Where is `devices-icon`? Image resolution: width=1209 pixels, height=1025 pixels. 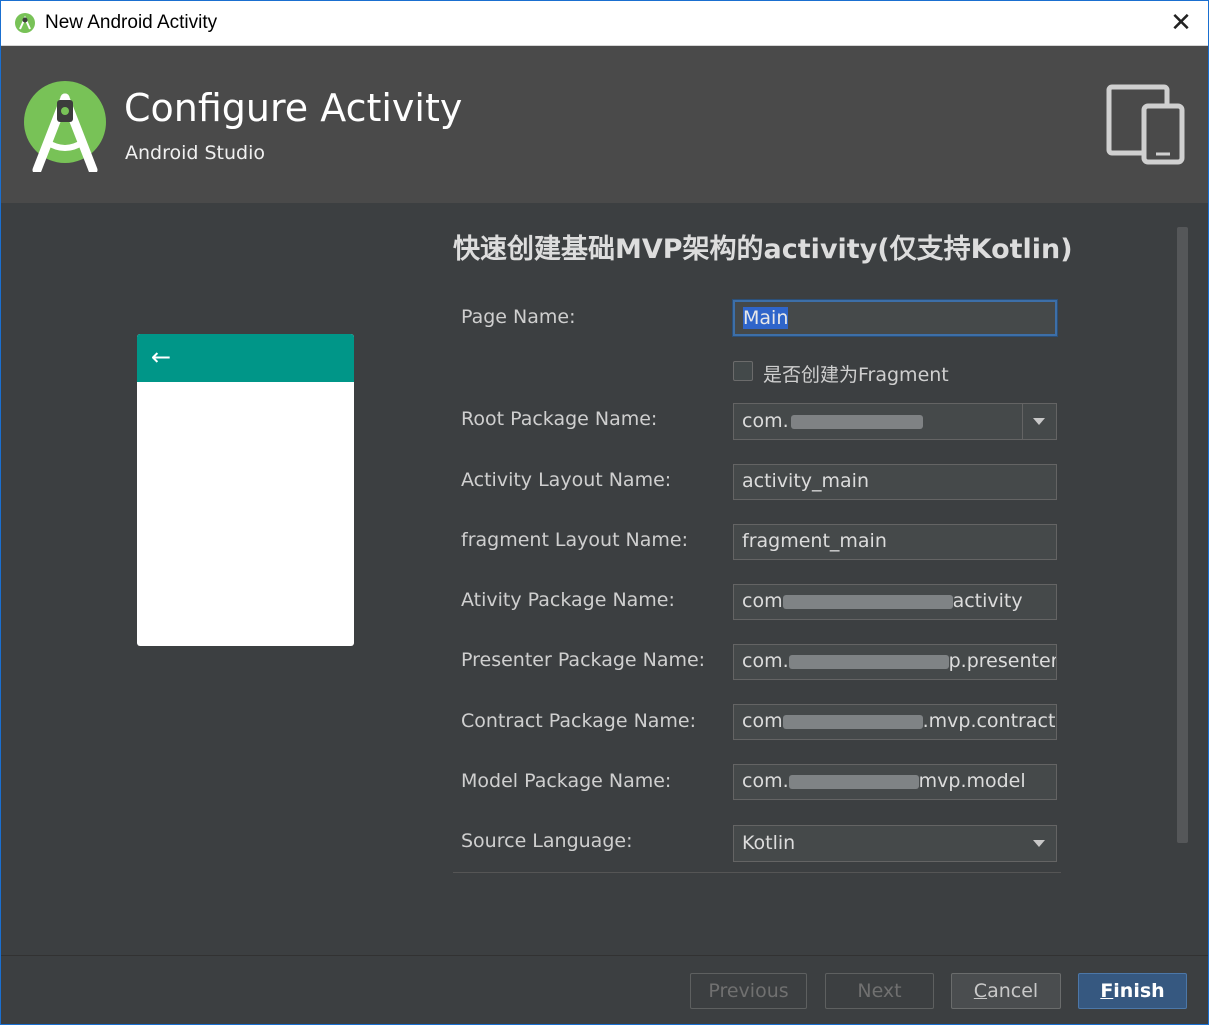
devices-icon is located at coordinates (1145, 124).